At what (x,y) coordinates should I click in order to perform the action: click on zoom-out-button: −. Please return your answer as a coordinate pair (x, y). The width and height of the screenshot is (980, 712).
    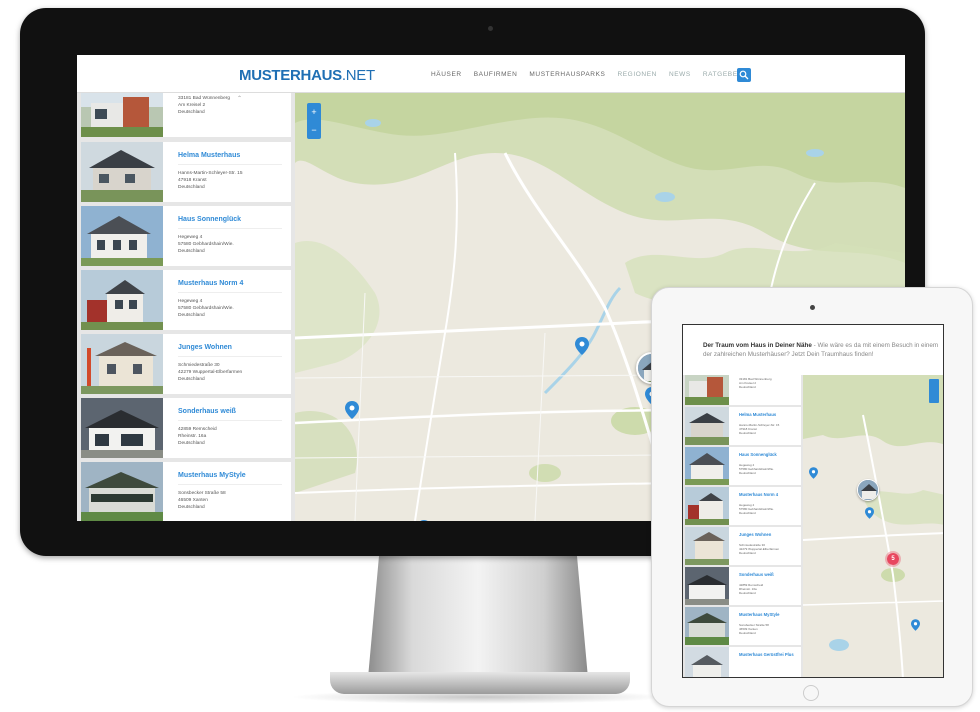
    Looking at the image, I should click on (314, 130).